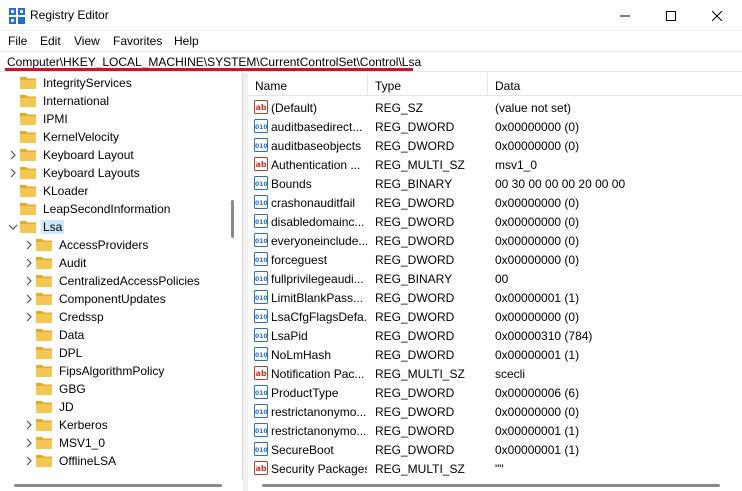  I want to click on svg-text: ab, so click(261, 468).